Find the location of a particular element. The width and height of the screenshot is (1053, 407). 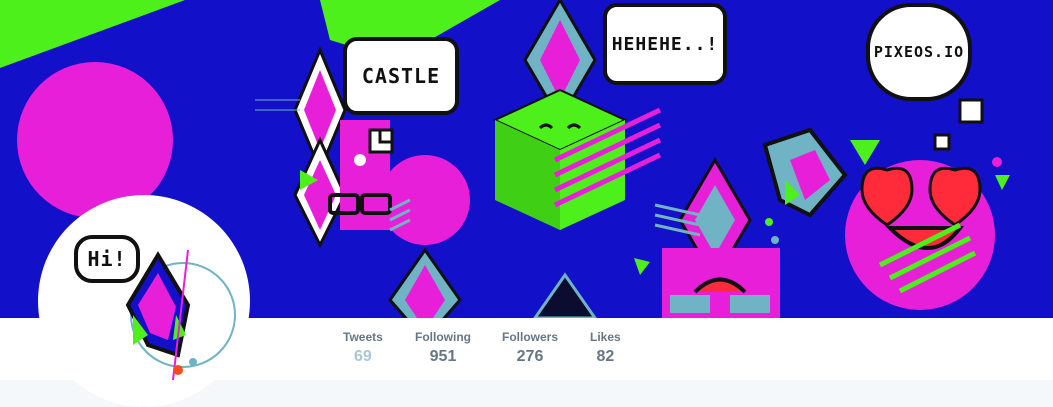

stat-followers-label: Followers is located at coordinates (530, 337).